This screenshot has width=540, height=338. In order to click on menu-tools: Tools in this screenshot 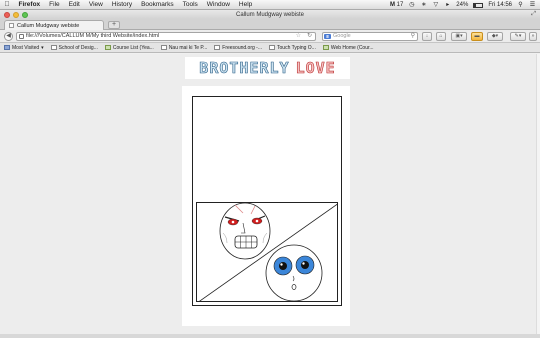, I will do `click(190, 4)`.